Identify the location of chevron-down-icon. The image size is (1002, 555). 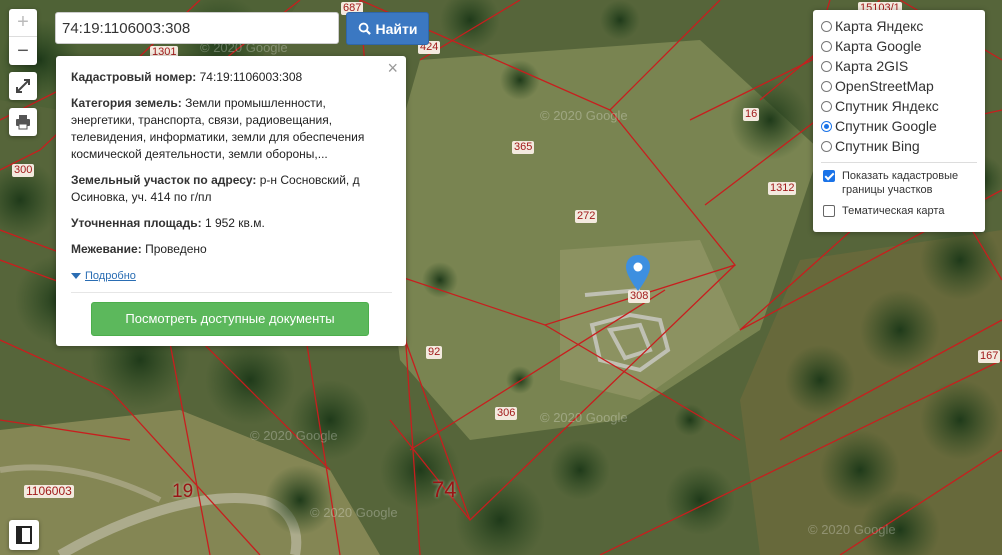
(76, 276).